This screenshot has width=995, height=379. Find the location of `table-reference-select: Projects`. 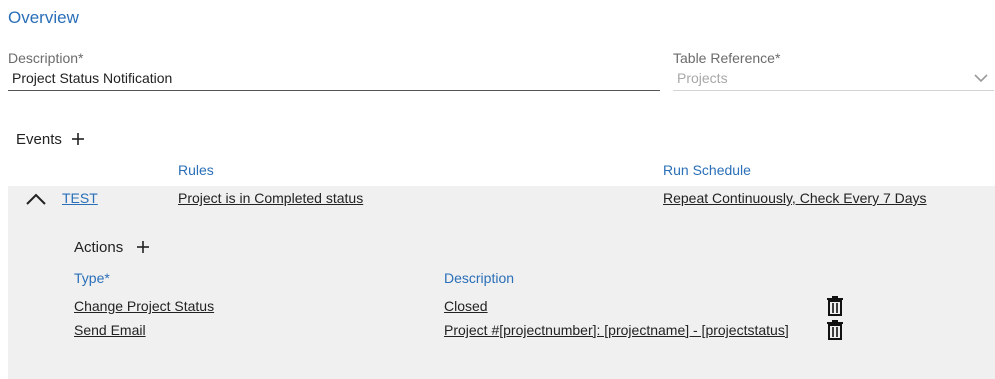

table-reference-select: Projects is located at coordinates (833, 80).